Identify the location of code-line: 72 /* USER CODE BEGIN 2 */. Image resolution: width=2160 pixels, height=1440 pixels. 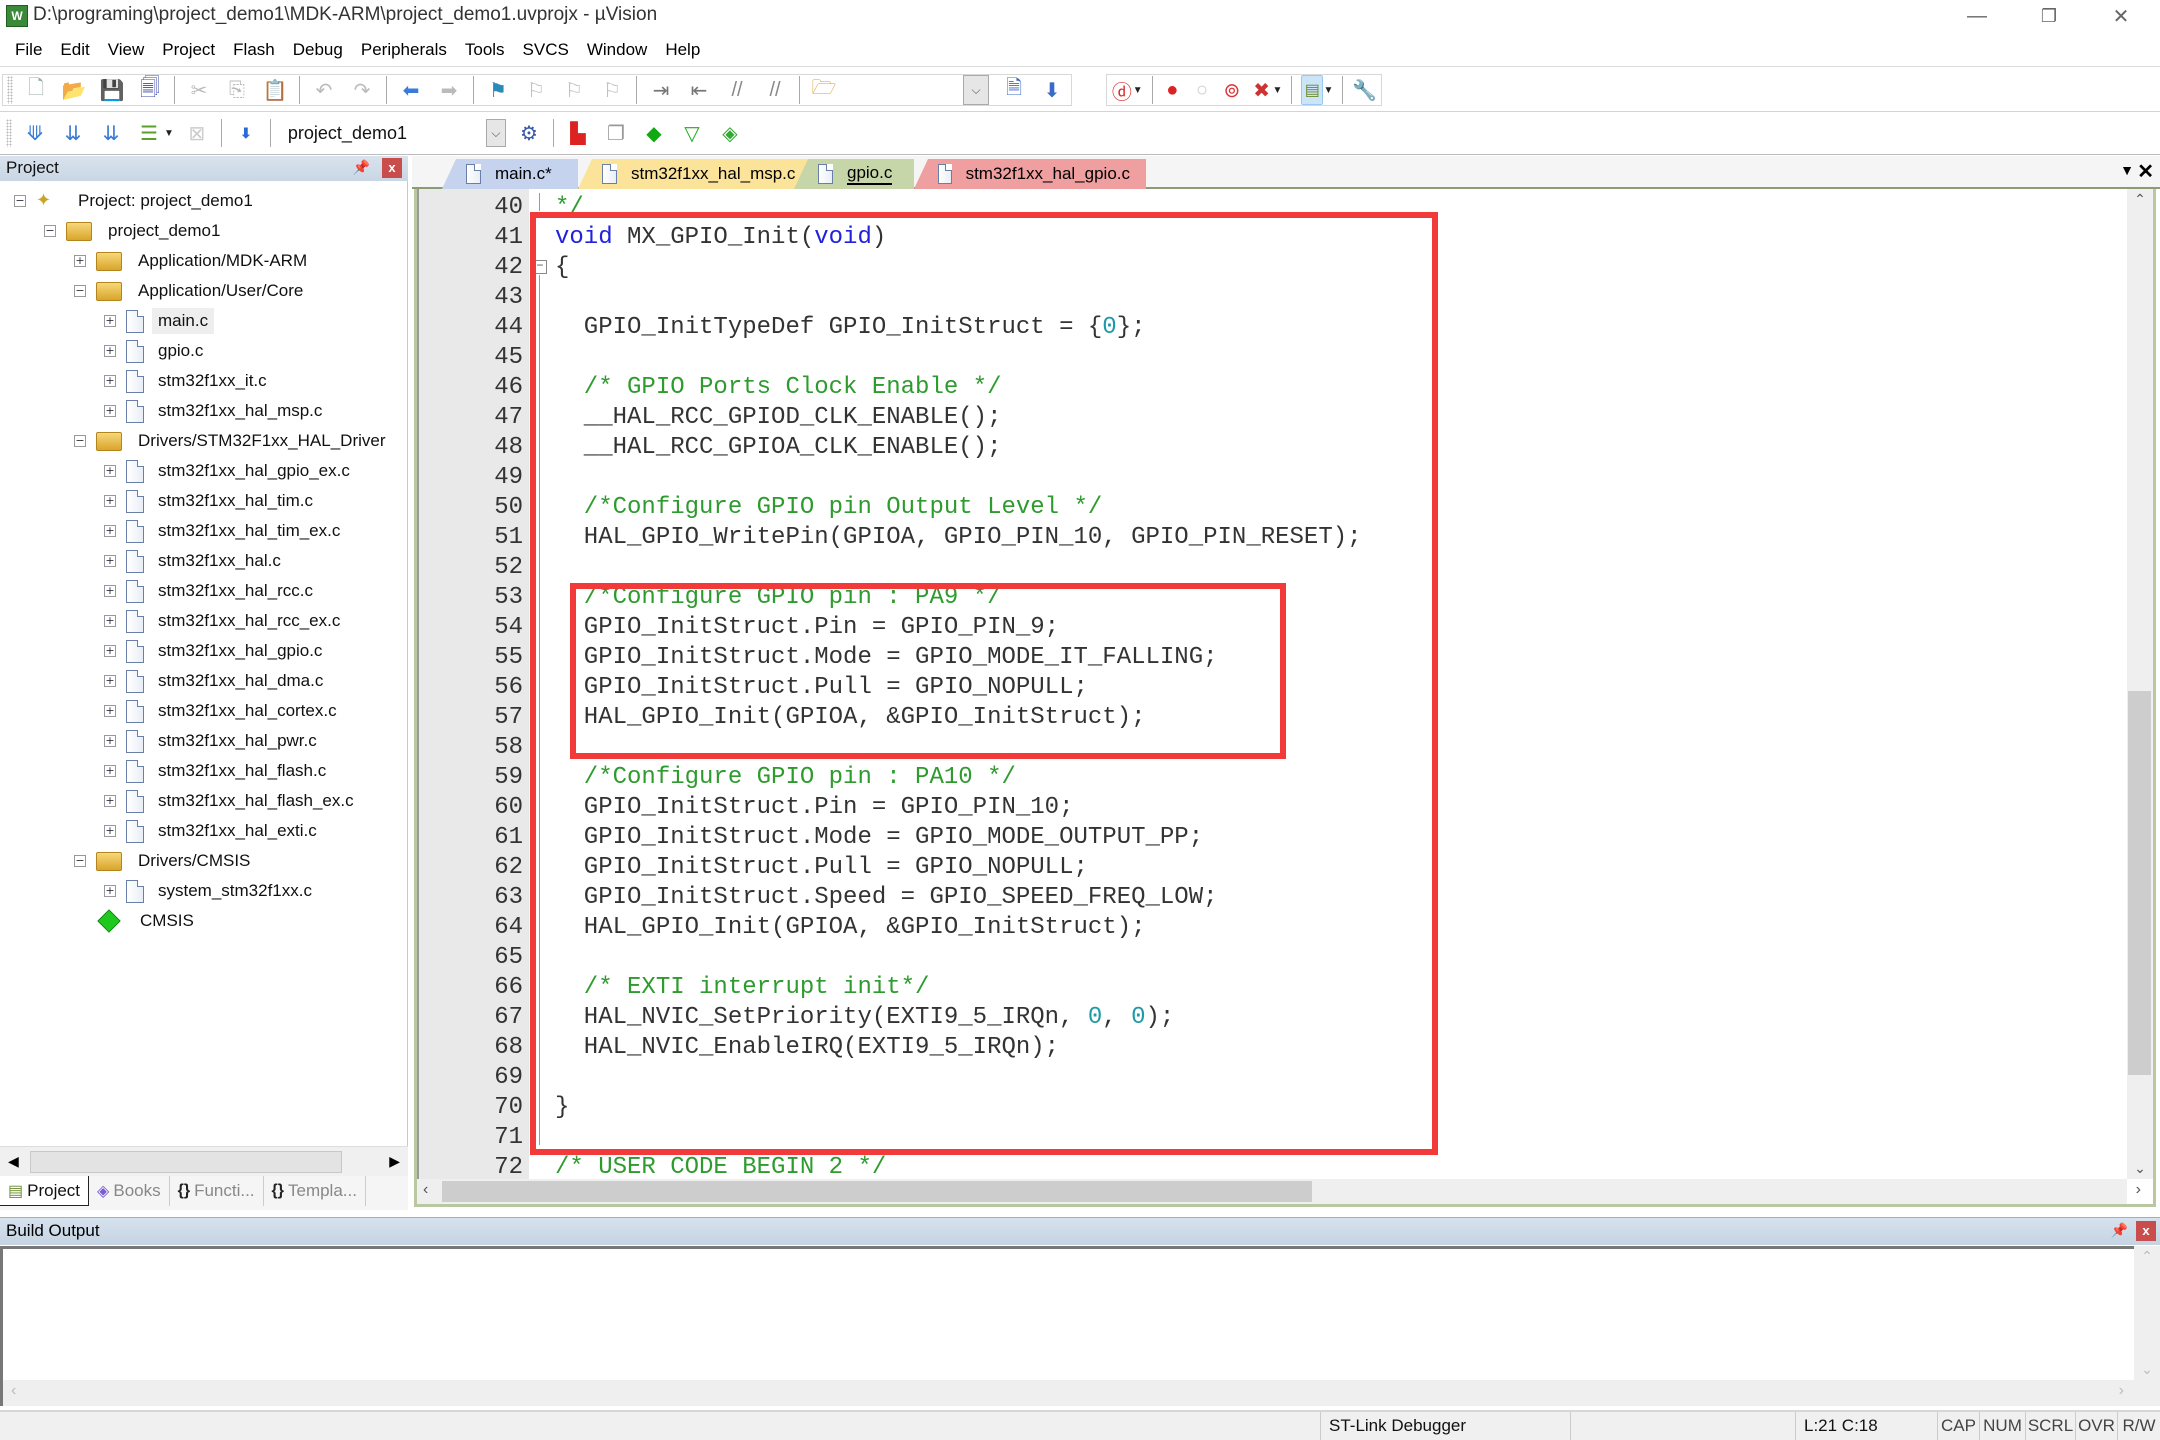
(1272, 1166).